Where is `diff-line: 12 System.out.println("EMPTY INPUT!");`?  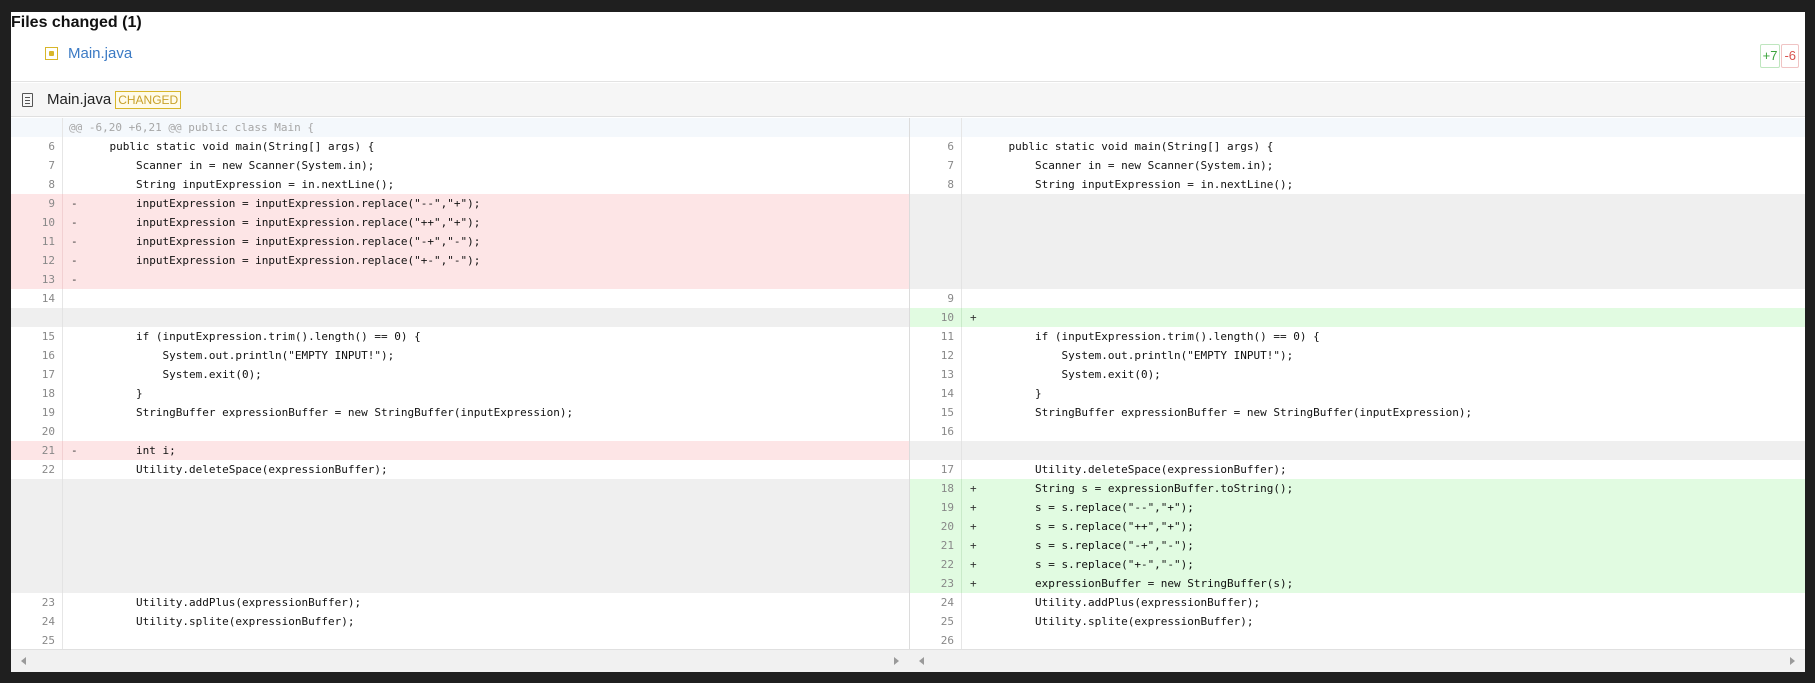
diff-line: 12 System.out.println("EMPTY INPUT!"); is located at coordinates (1357, 355).